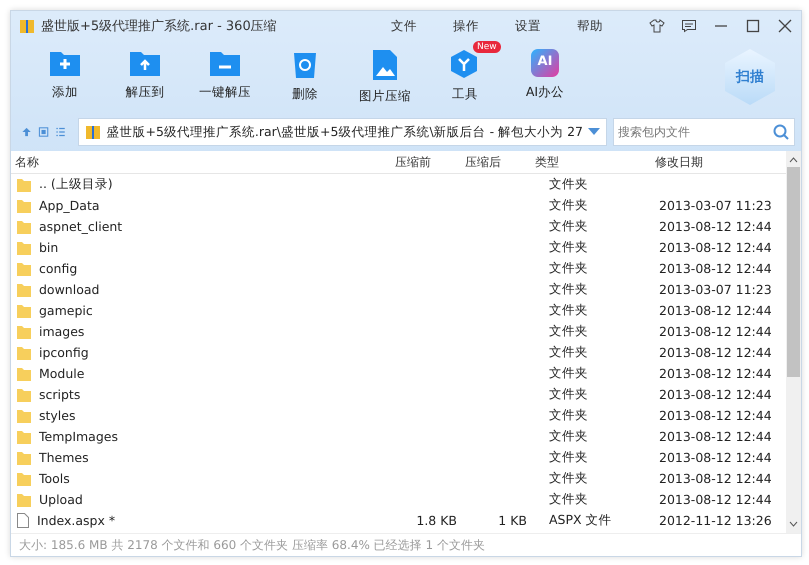  I want to click on search-icon, so click(781, 132).